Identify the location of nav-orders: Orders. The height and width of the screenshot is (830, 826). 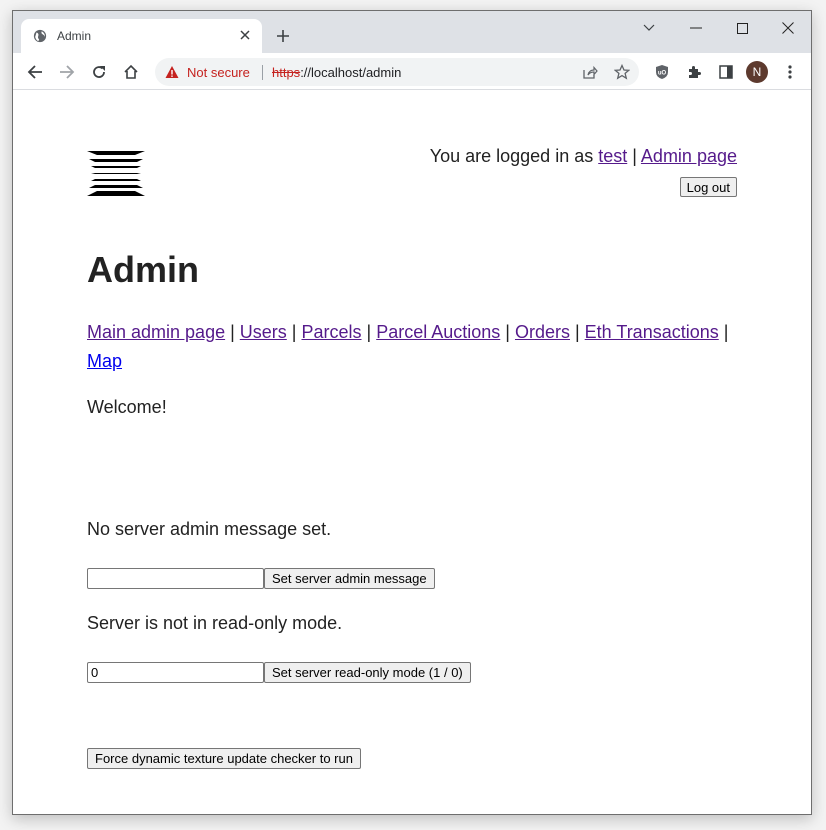
(542, 332).